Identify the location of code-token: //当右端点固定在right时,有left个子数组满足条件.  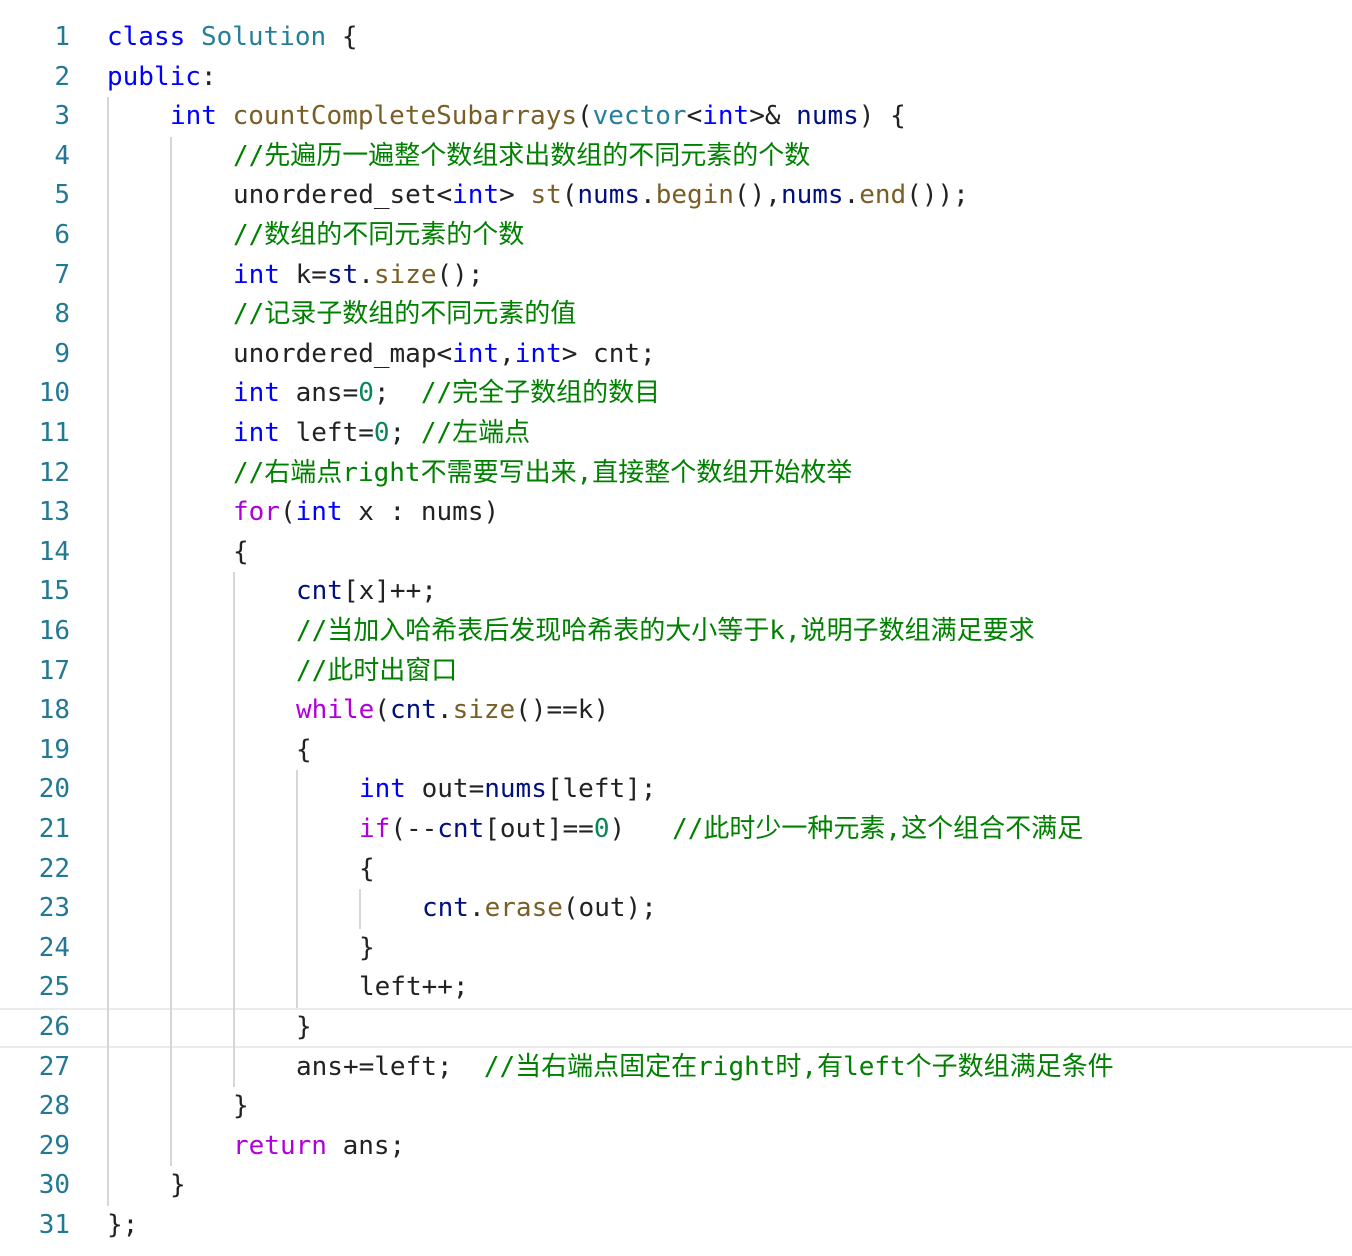
(798, 1066).